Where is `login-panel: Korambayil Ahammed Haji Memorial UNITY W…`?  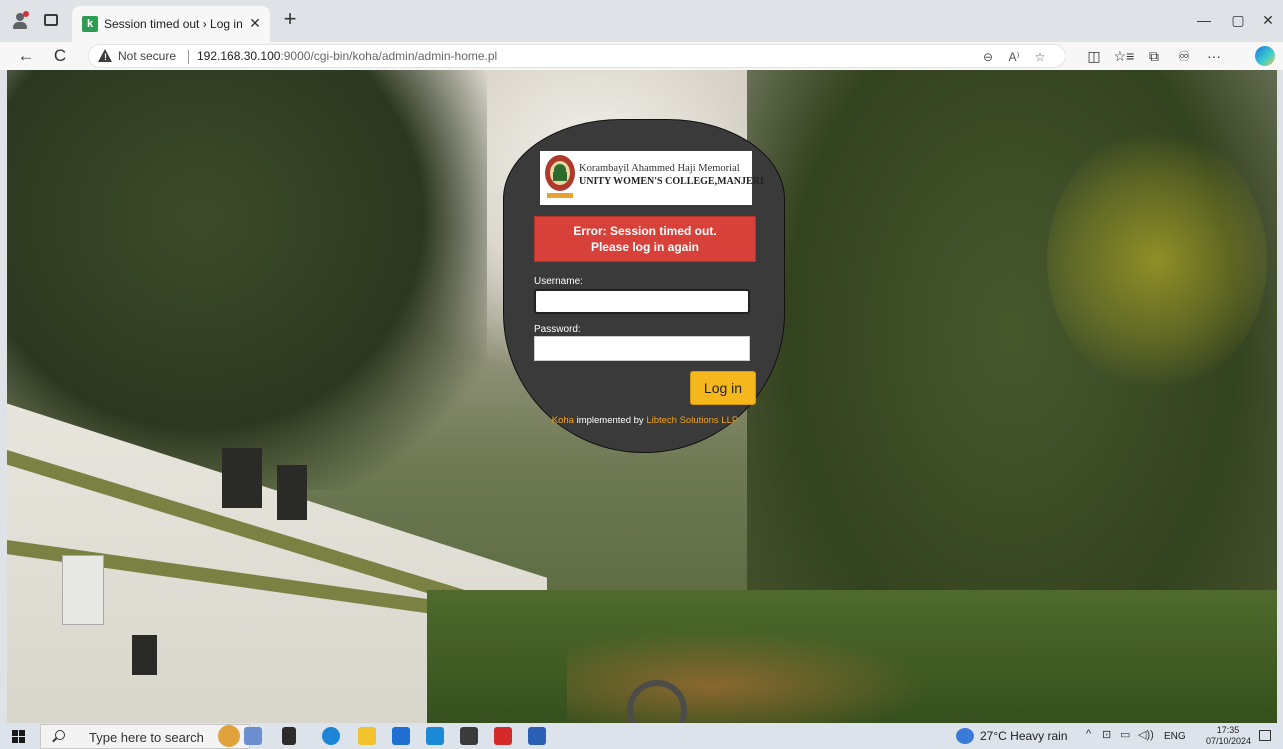
login-panel: Korambayil Ahammed Haji Memorial UNITY W… is located at coordinates (644, 286).